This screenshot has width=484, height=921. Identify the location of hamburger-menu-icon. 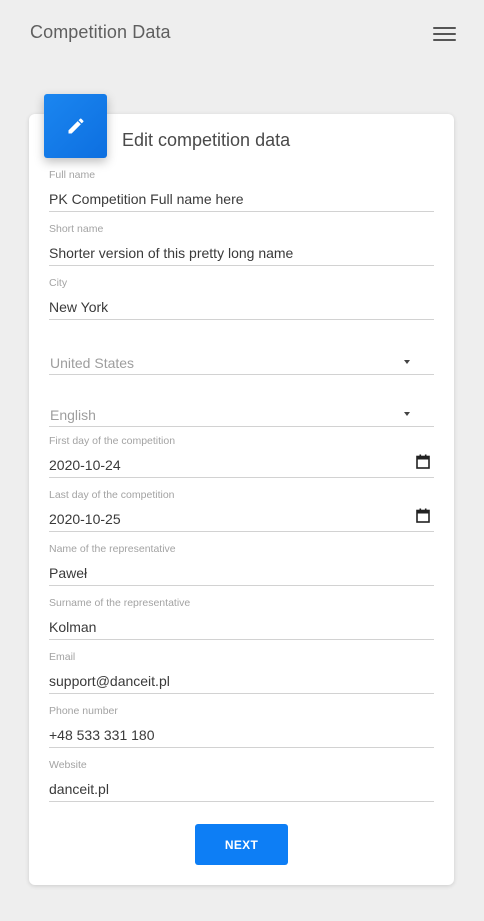
(444, 34).